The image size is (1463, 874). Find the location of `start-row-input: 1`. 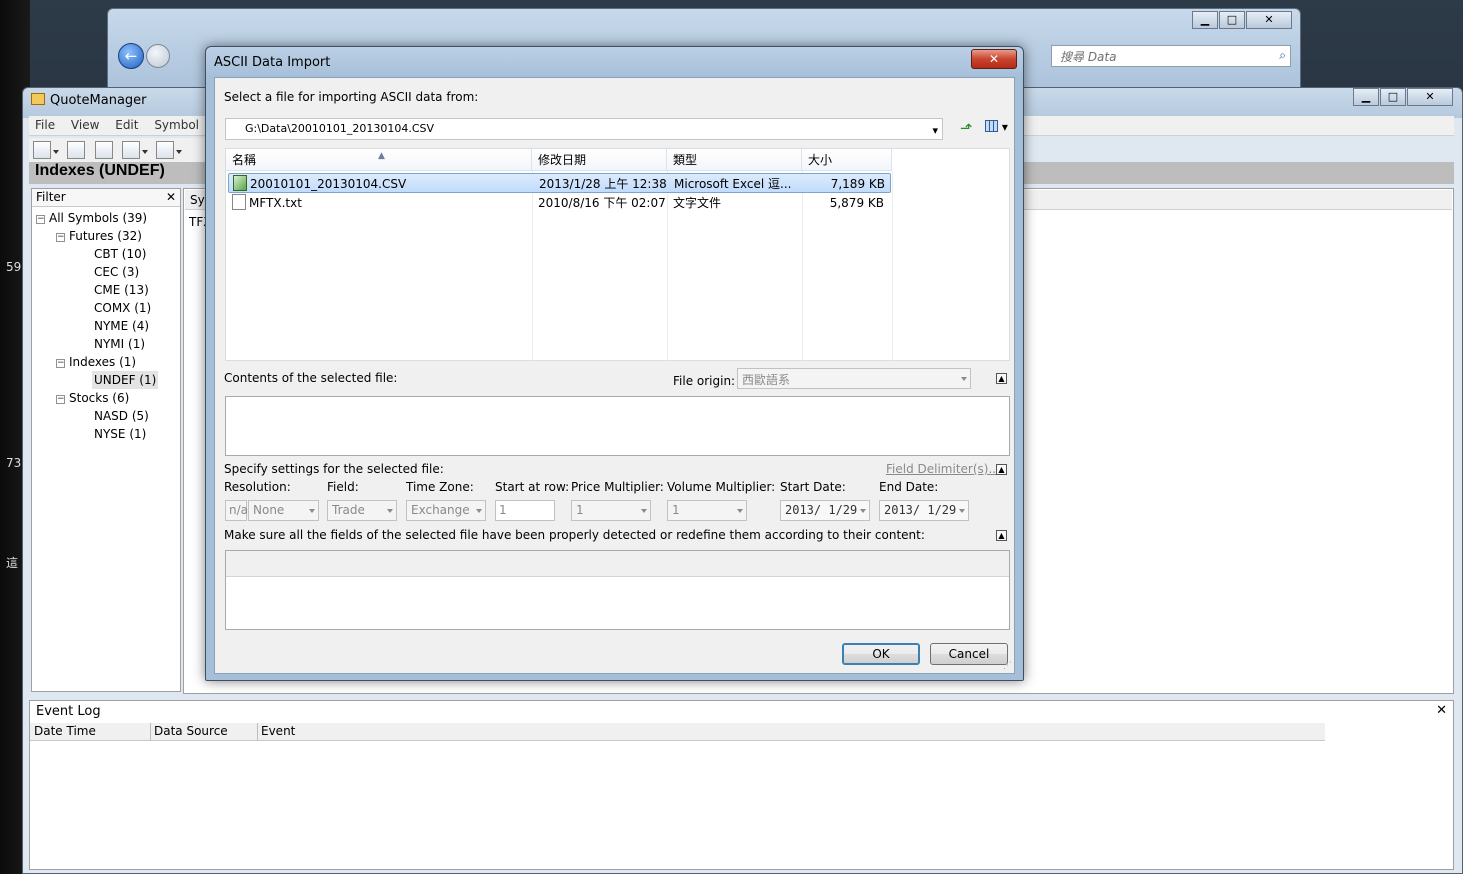

start-row-input: 1 is located at coordinates (525, 510).